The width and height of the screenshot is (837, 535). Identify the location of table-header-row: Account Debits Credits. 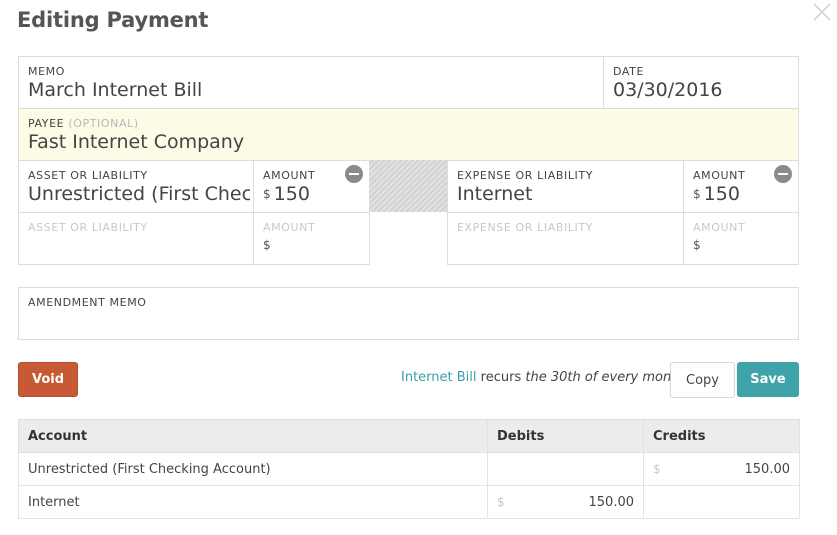
(409, 436).